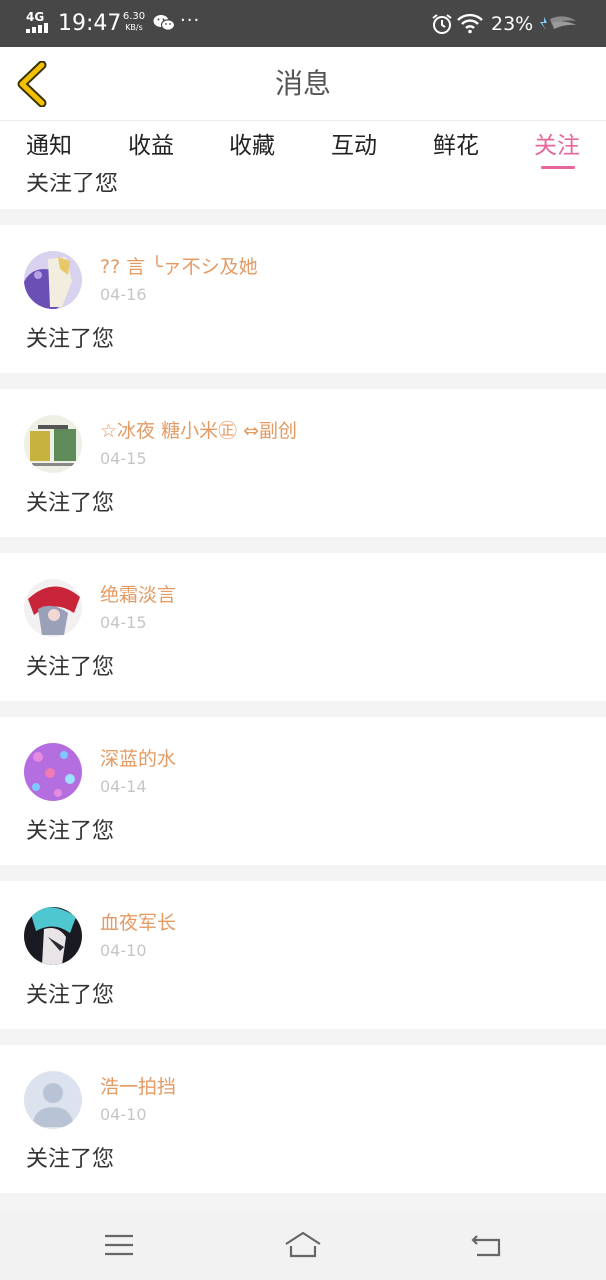 This screenshot has width=606, height=1280. What do you see at coordinates (123, 294) in the screenshot?
I see `notification-date: 04-16` at bounding box center [123, 294].